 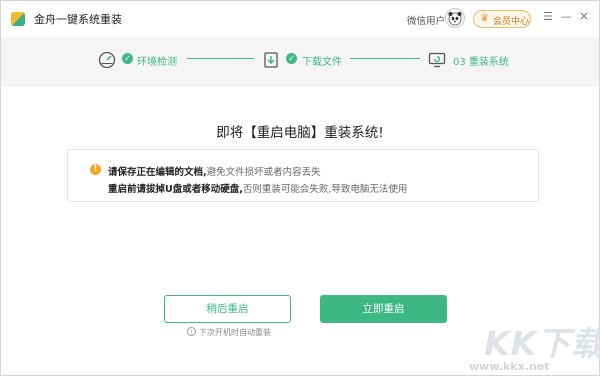 I want to click on step-1-check-icon: ✓, so click(x=127, y=58).